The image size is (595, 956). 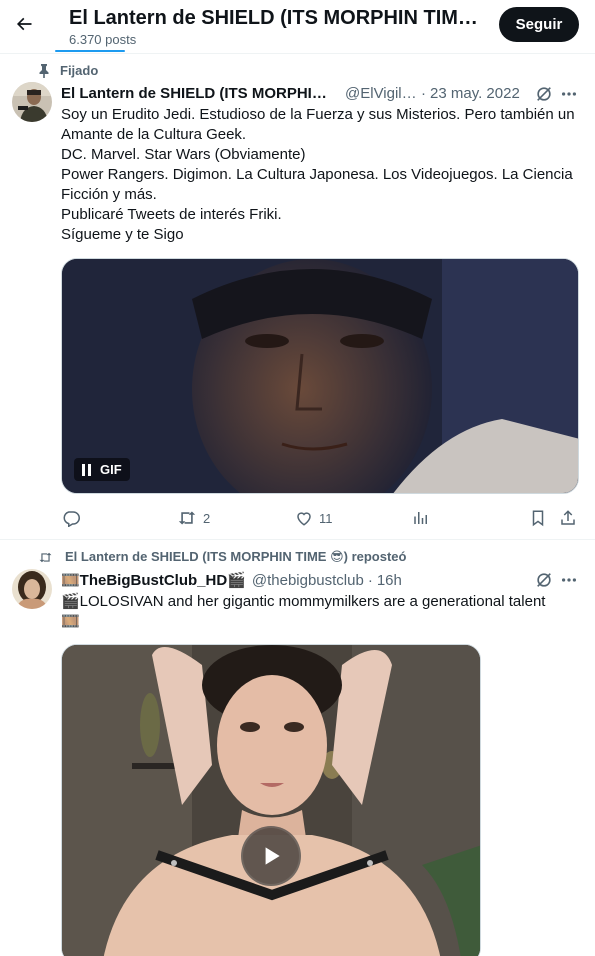 I want to click on play-icon, so click(x=271, y=856).